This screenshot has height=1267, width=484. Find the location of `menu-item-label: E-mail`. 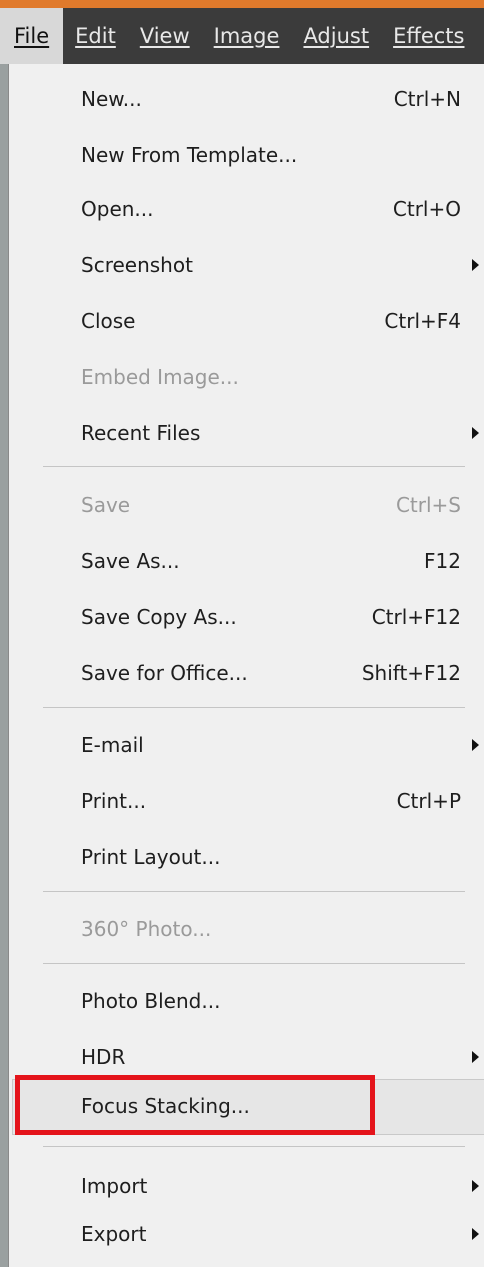

menu-item-label: E-mail is located at coordinates (112, 745).